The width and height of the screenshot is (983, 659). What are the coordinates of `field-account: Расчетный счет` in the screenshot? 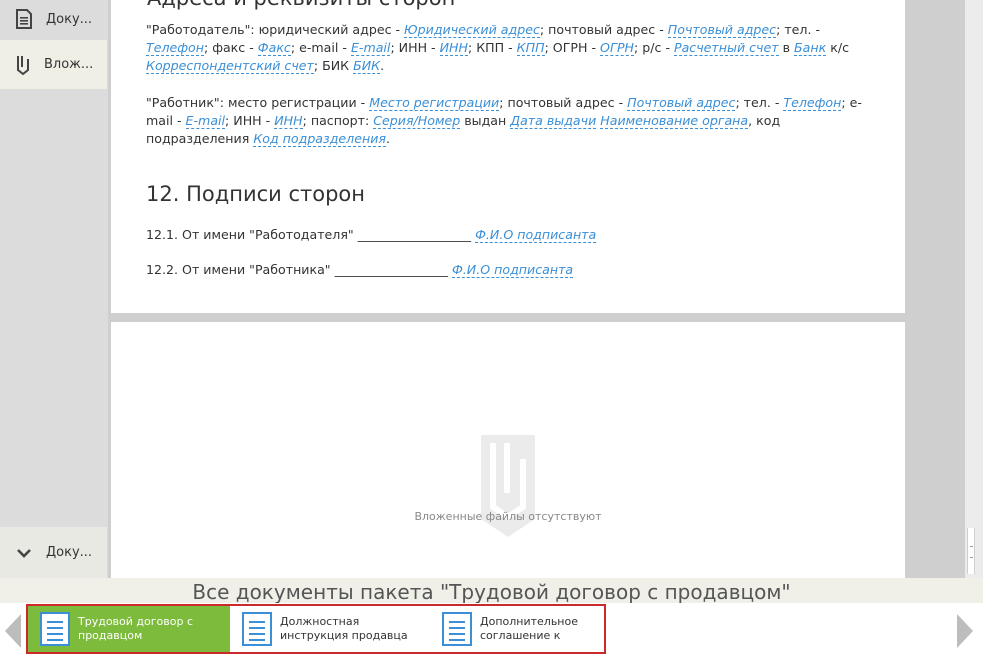 It's located at (726, 48).